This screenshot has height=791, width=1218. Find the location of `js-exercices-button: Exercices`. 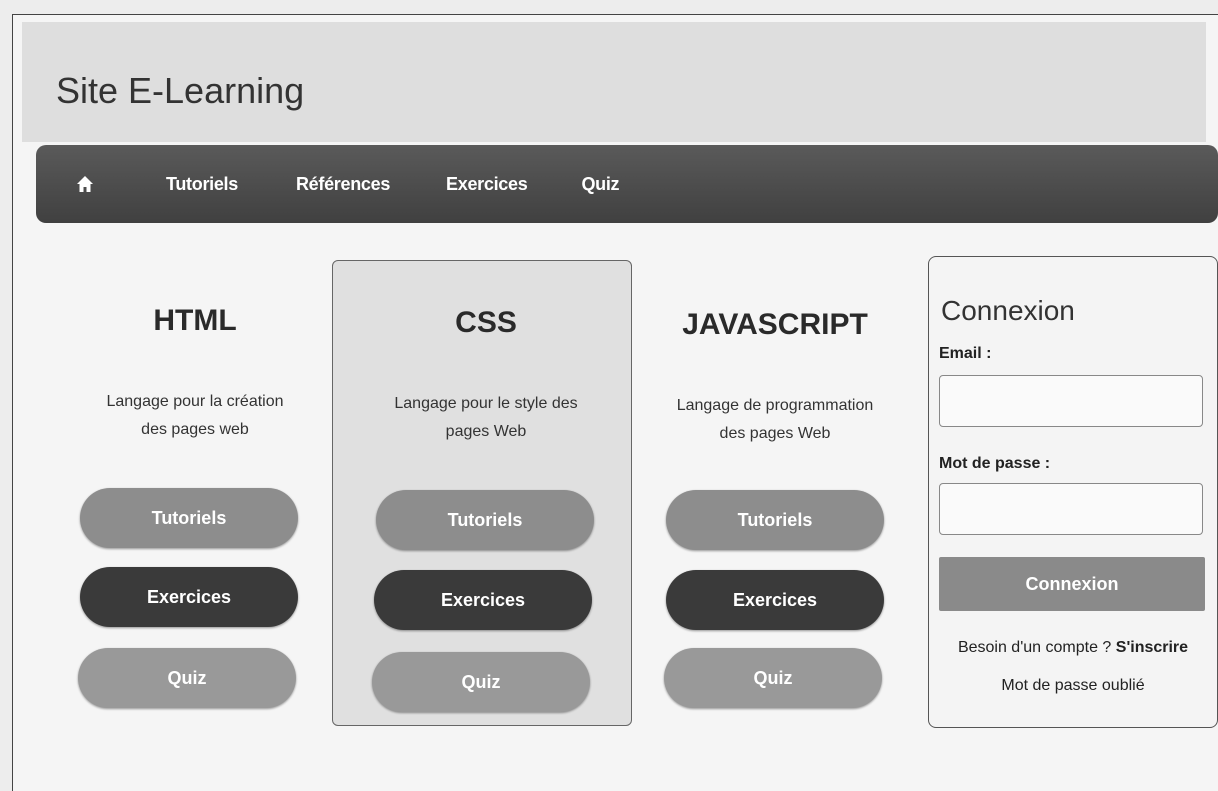

js-exercices-button: Exercices is located at coordinates (775, 600).